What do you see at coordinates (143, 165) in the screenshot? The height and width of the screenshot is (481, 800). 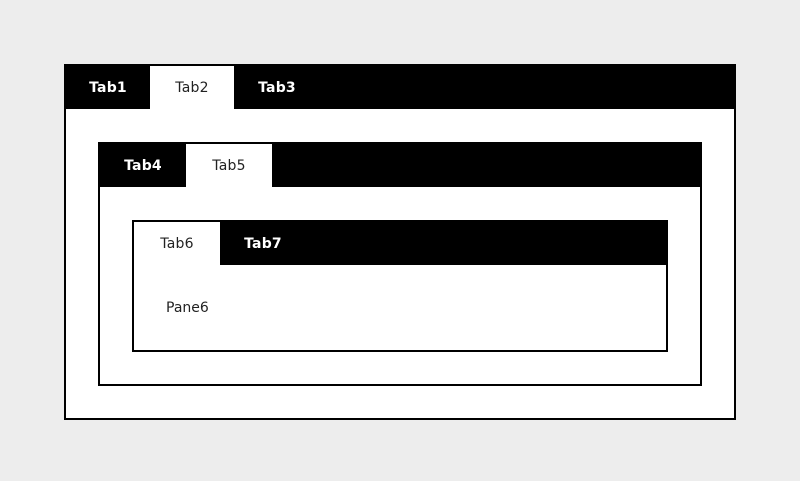 I see `tab-4: Tab4` at bounding box center [143, 165].